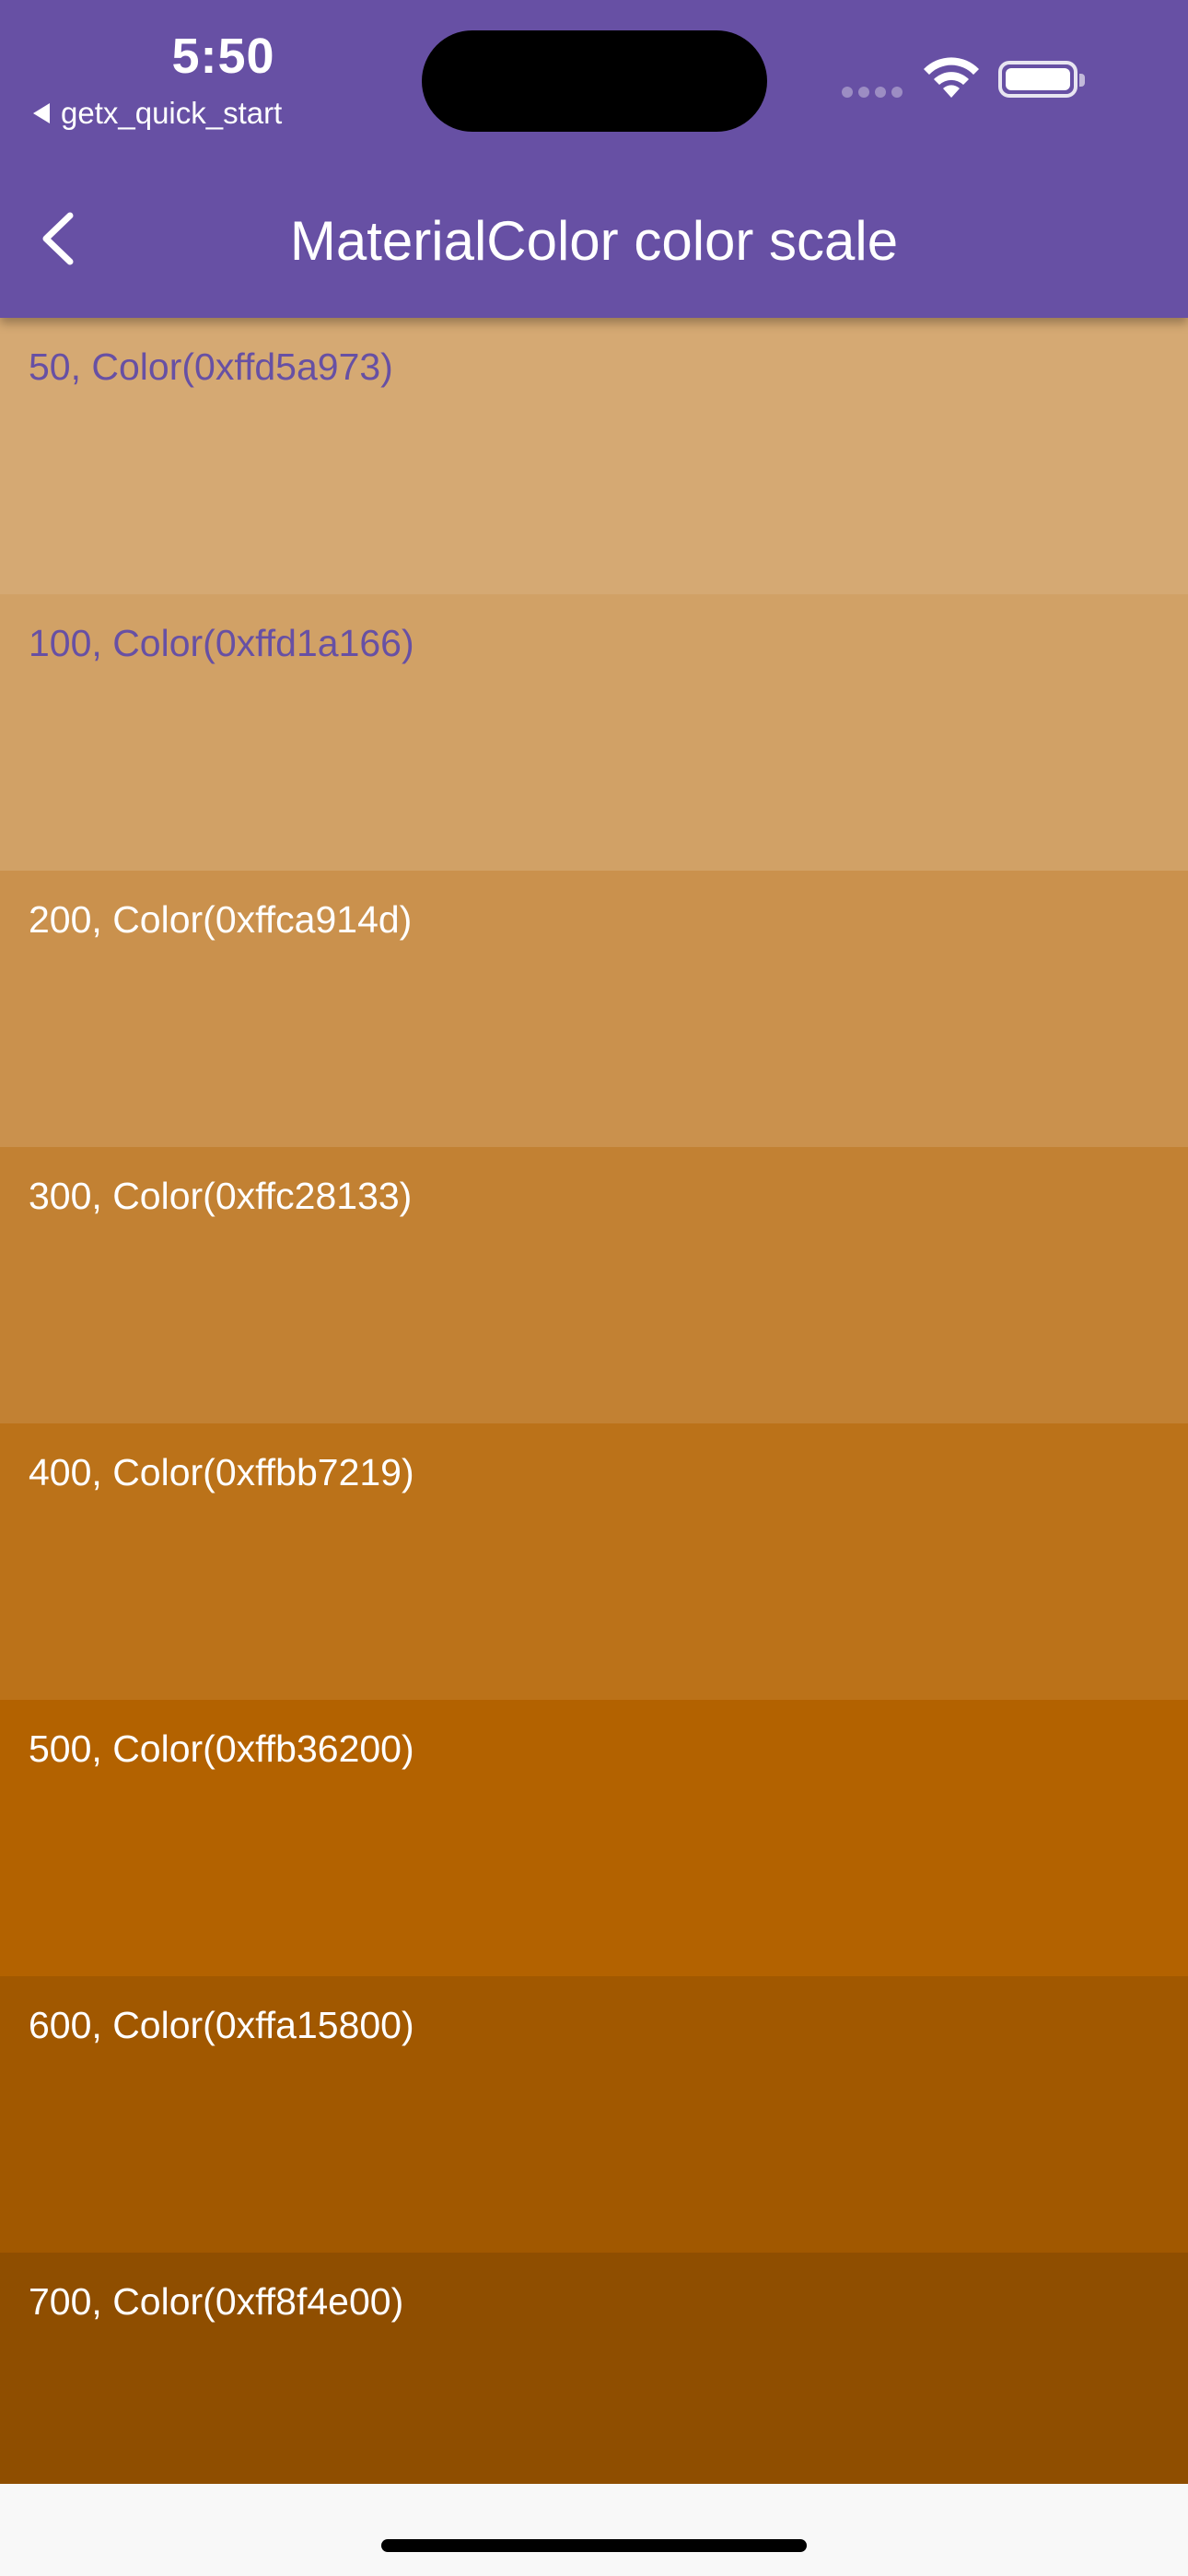 Image resolution: width=1188 pixels, height=2576 pixels. I want to click on home-indicator-area, so click(594, 2530).